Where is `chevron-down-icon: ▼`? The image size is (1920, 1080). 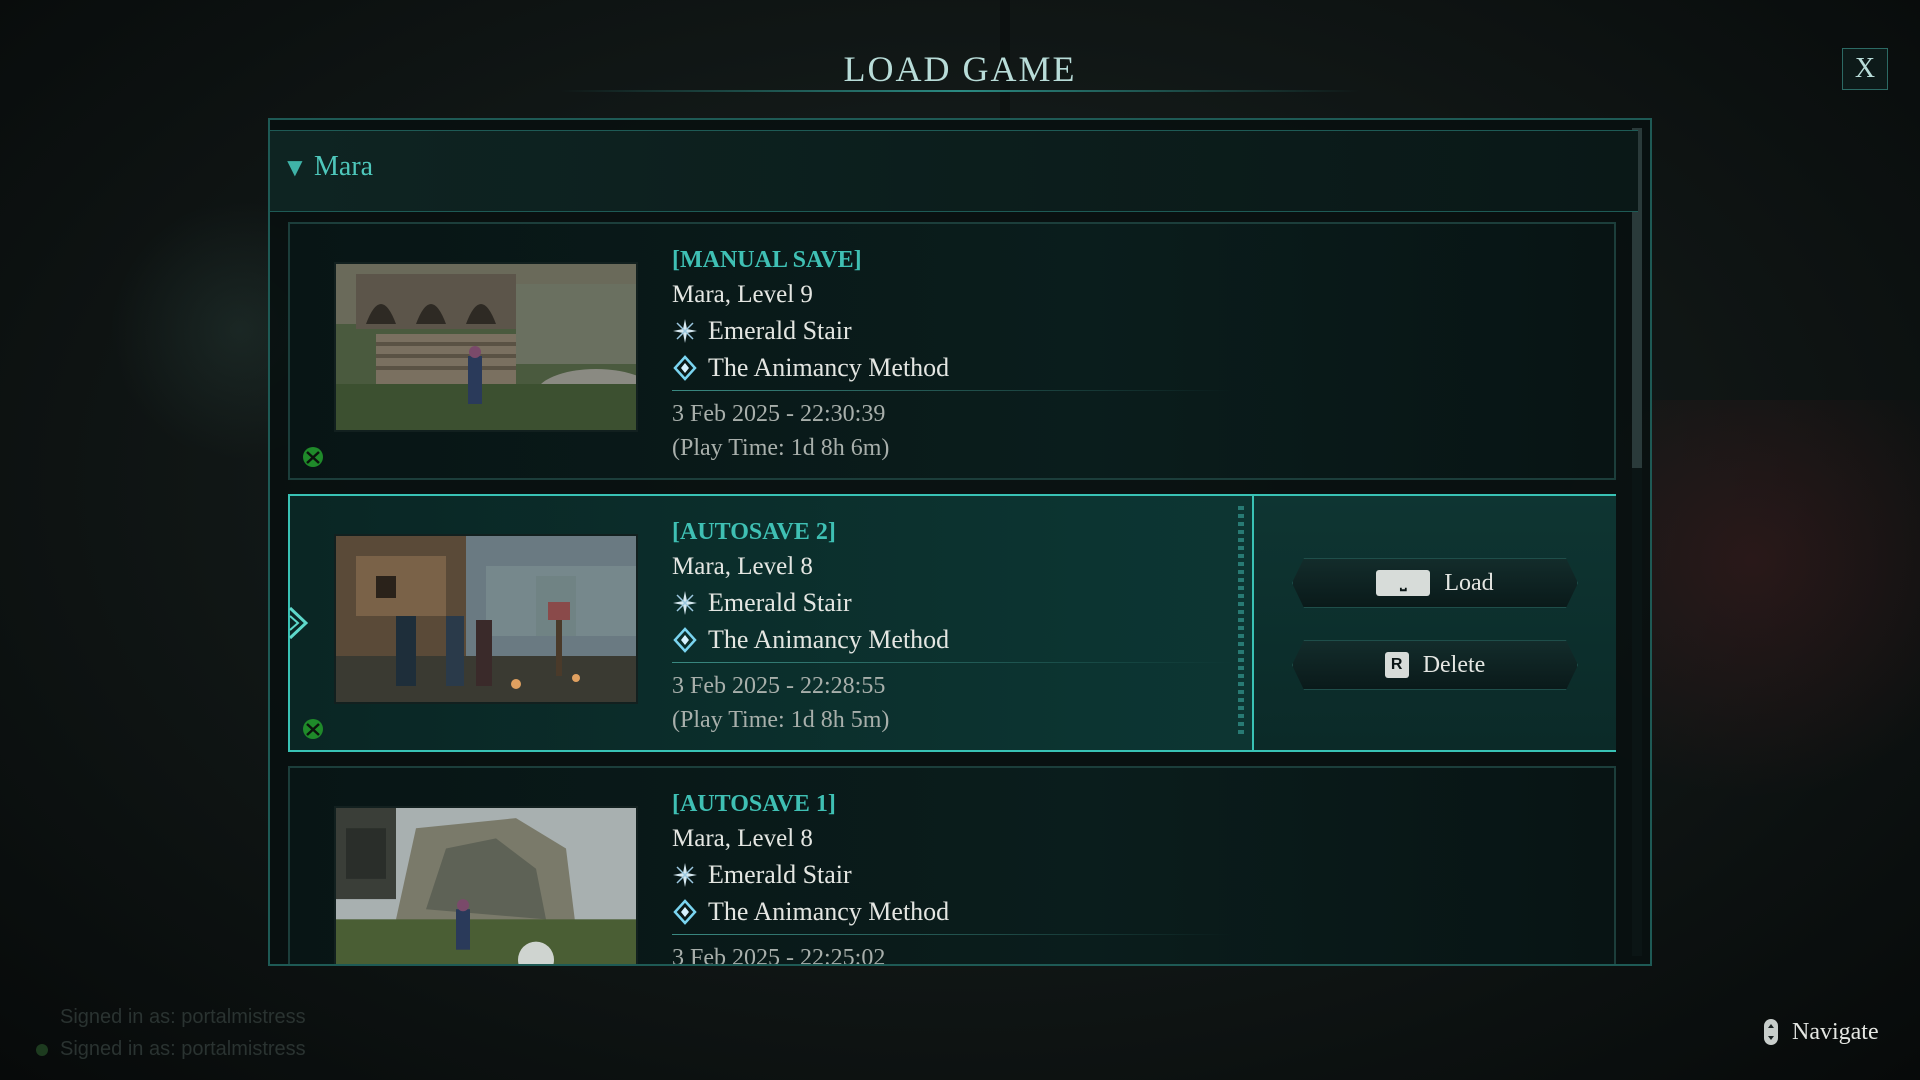 chevron-down-icon: ▼ is located at coordinates (295, 167).